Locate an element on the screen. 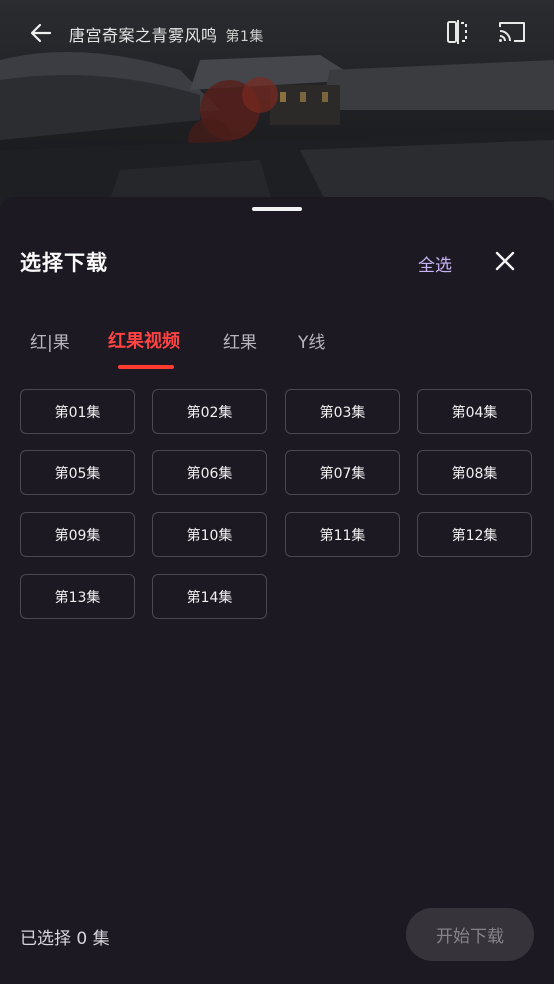 This screenshot has height=984, width=554. source-tabs: 红|果 红果视频 红果 Y线 is located at coordinates (277, 350).